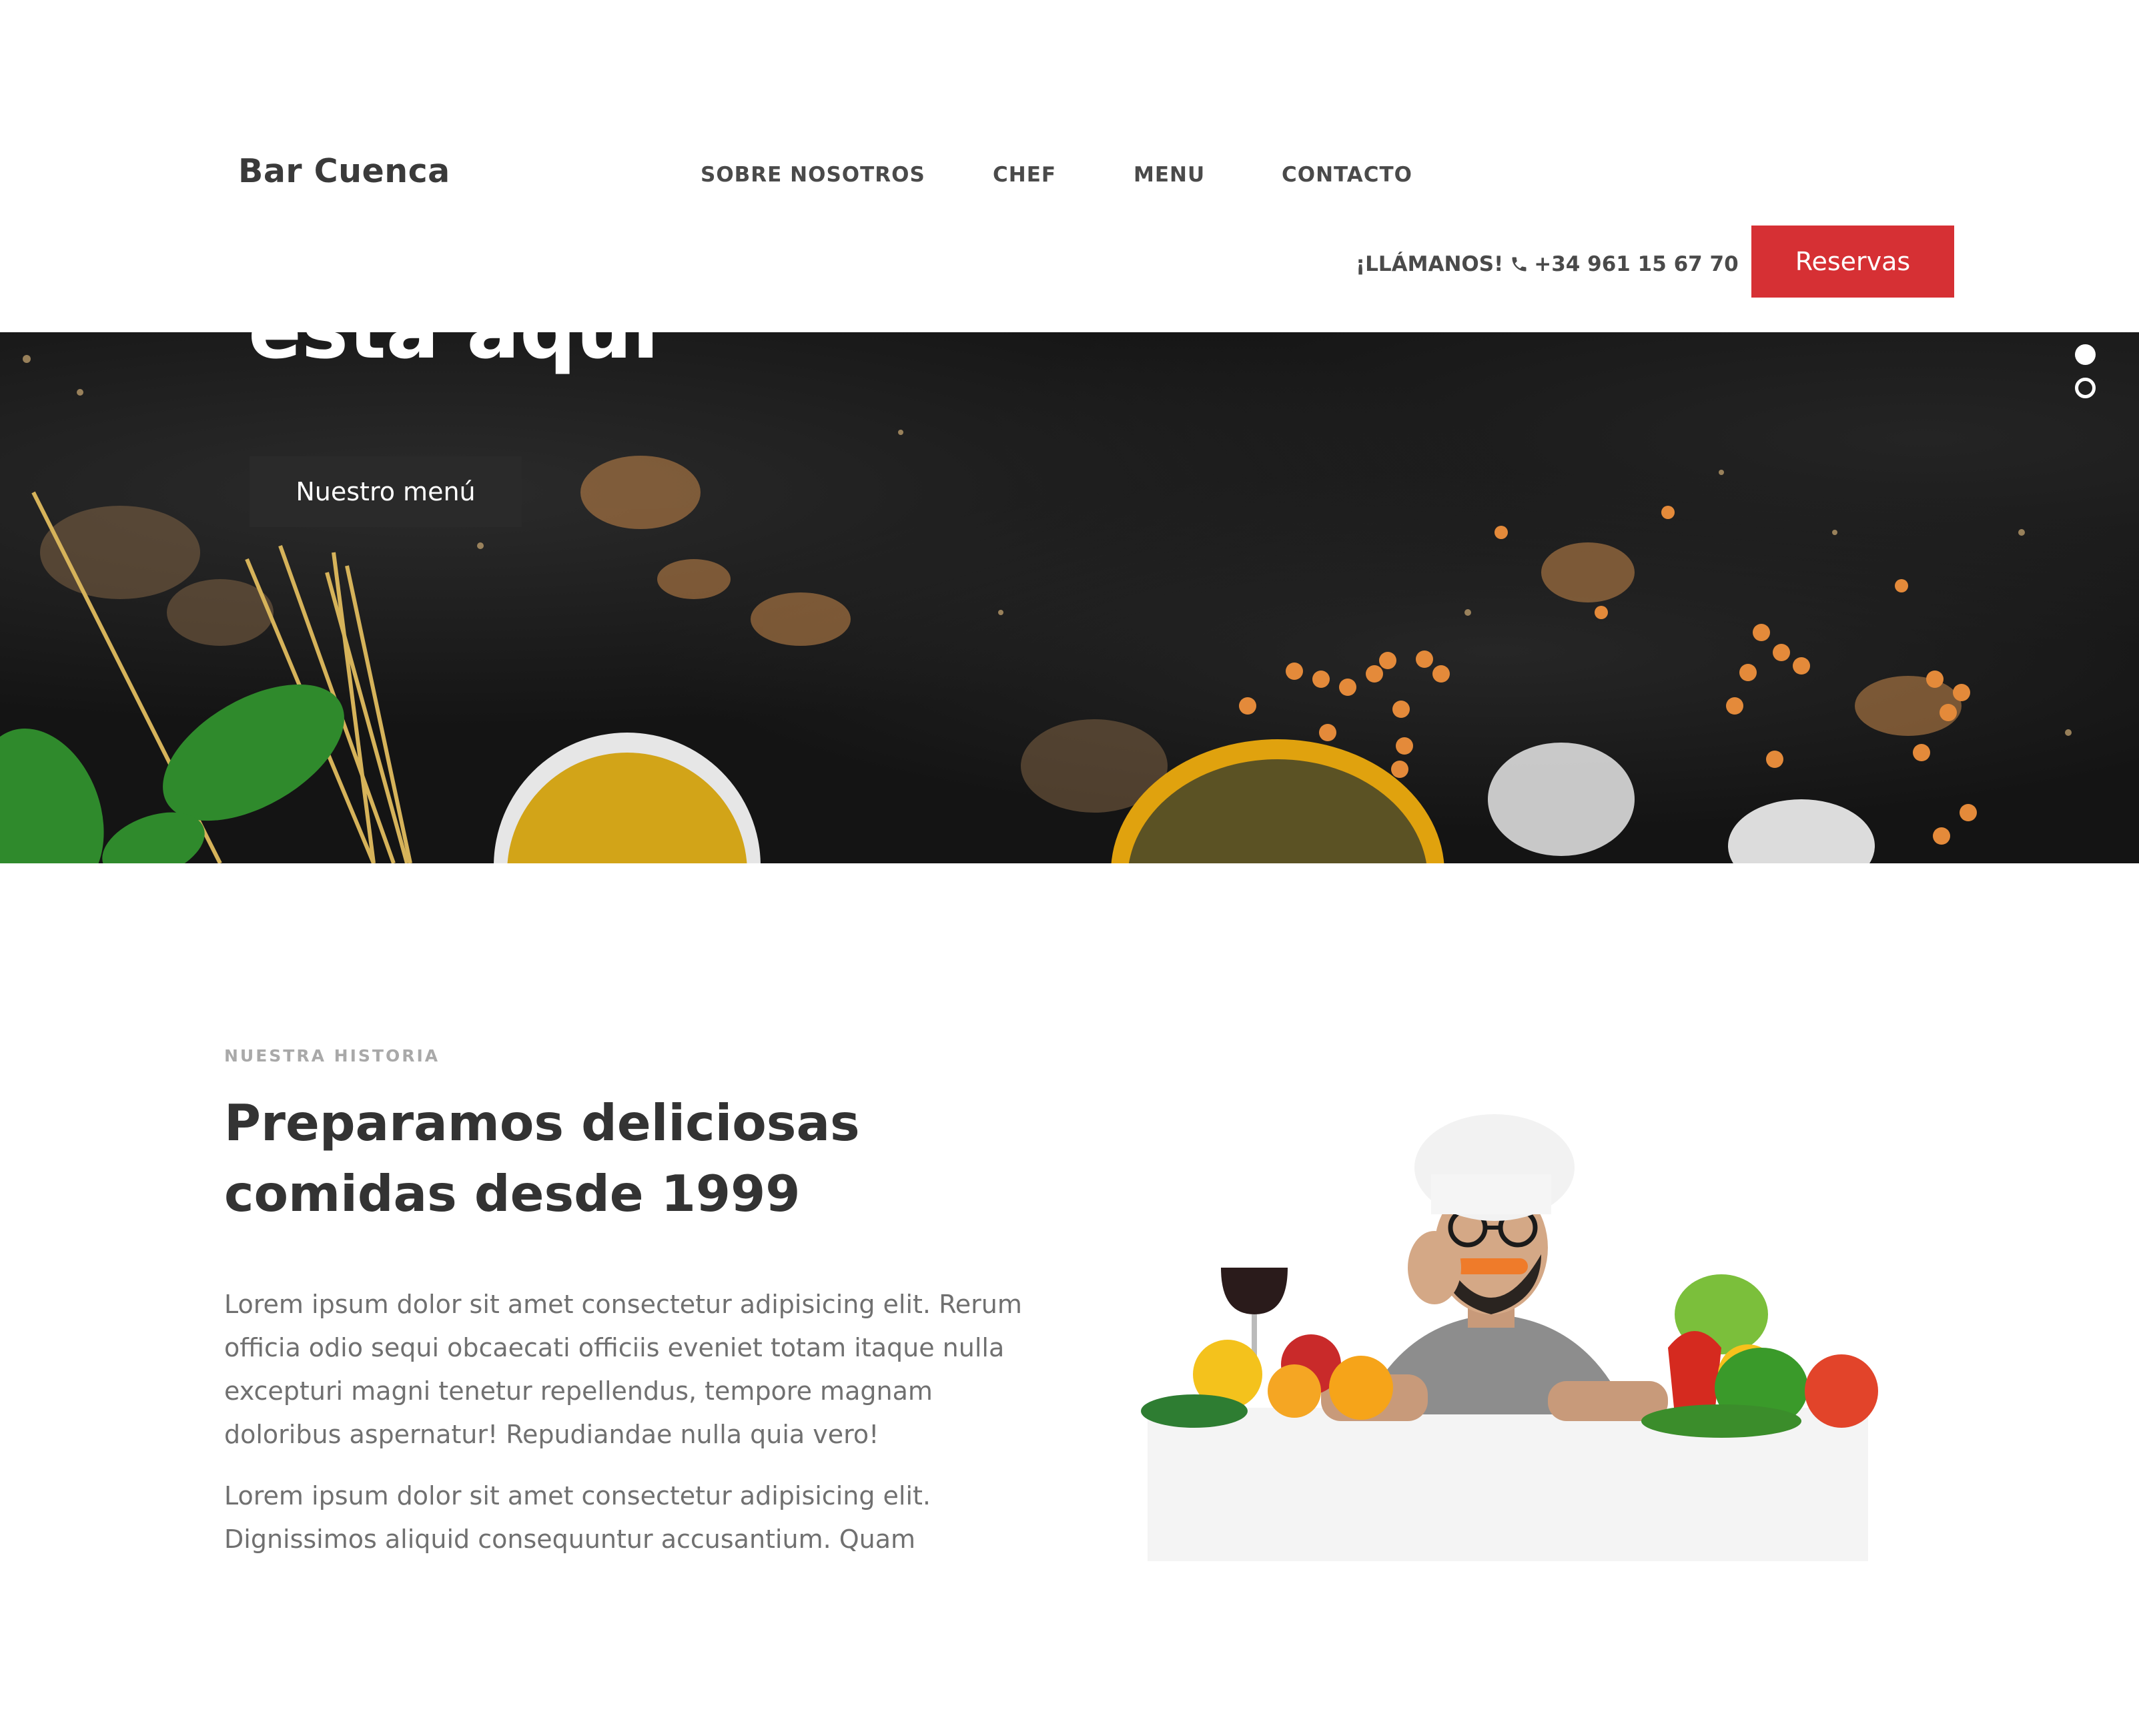  I want to click on call-us: ¡LLÁMANOS! +34 961 15 67 70, so click(1547, 264).